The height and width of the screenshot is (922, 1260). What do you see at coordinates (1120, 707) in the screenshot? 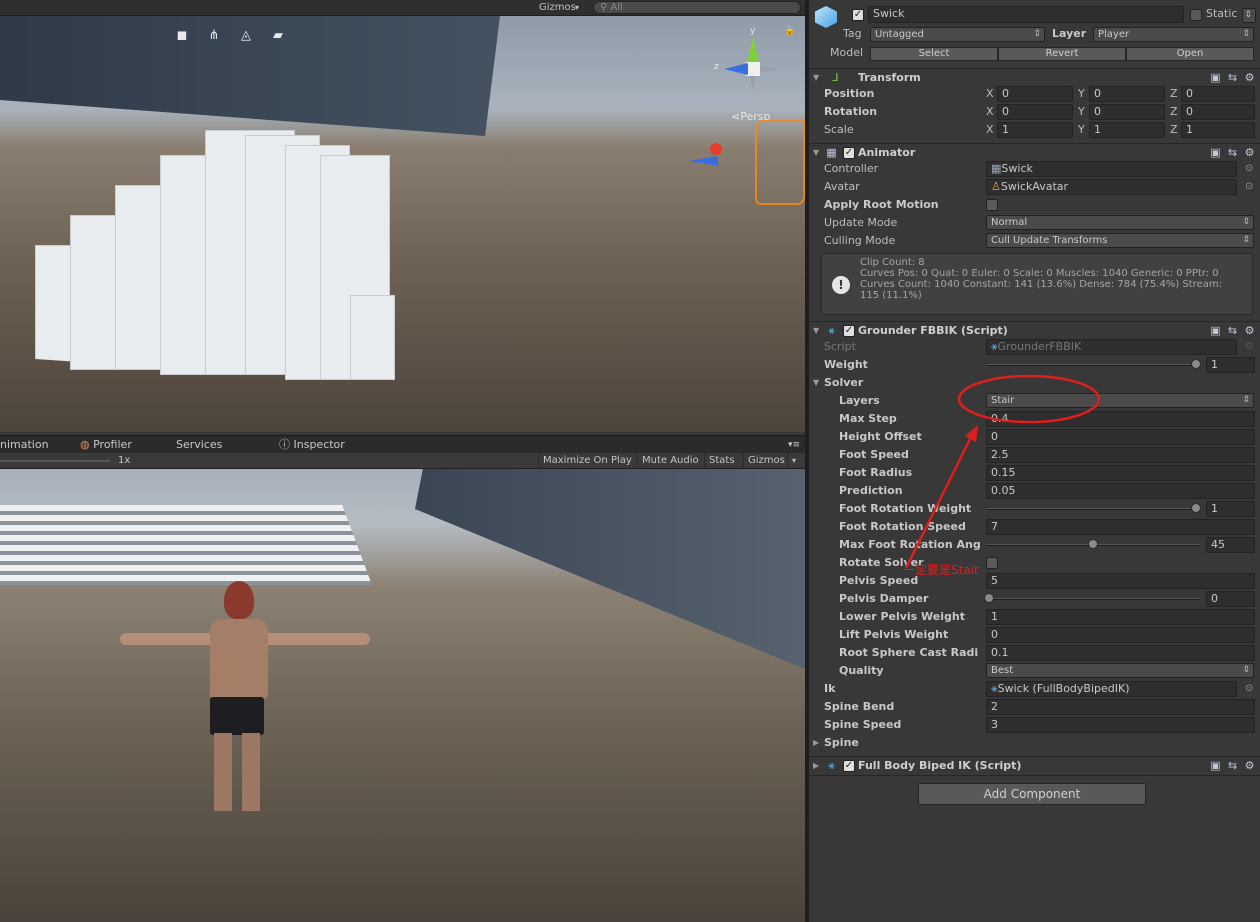
I see `spine-bend-field: 2` at bounding box center [1120, 707].